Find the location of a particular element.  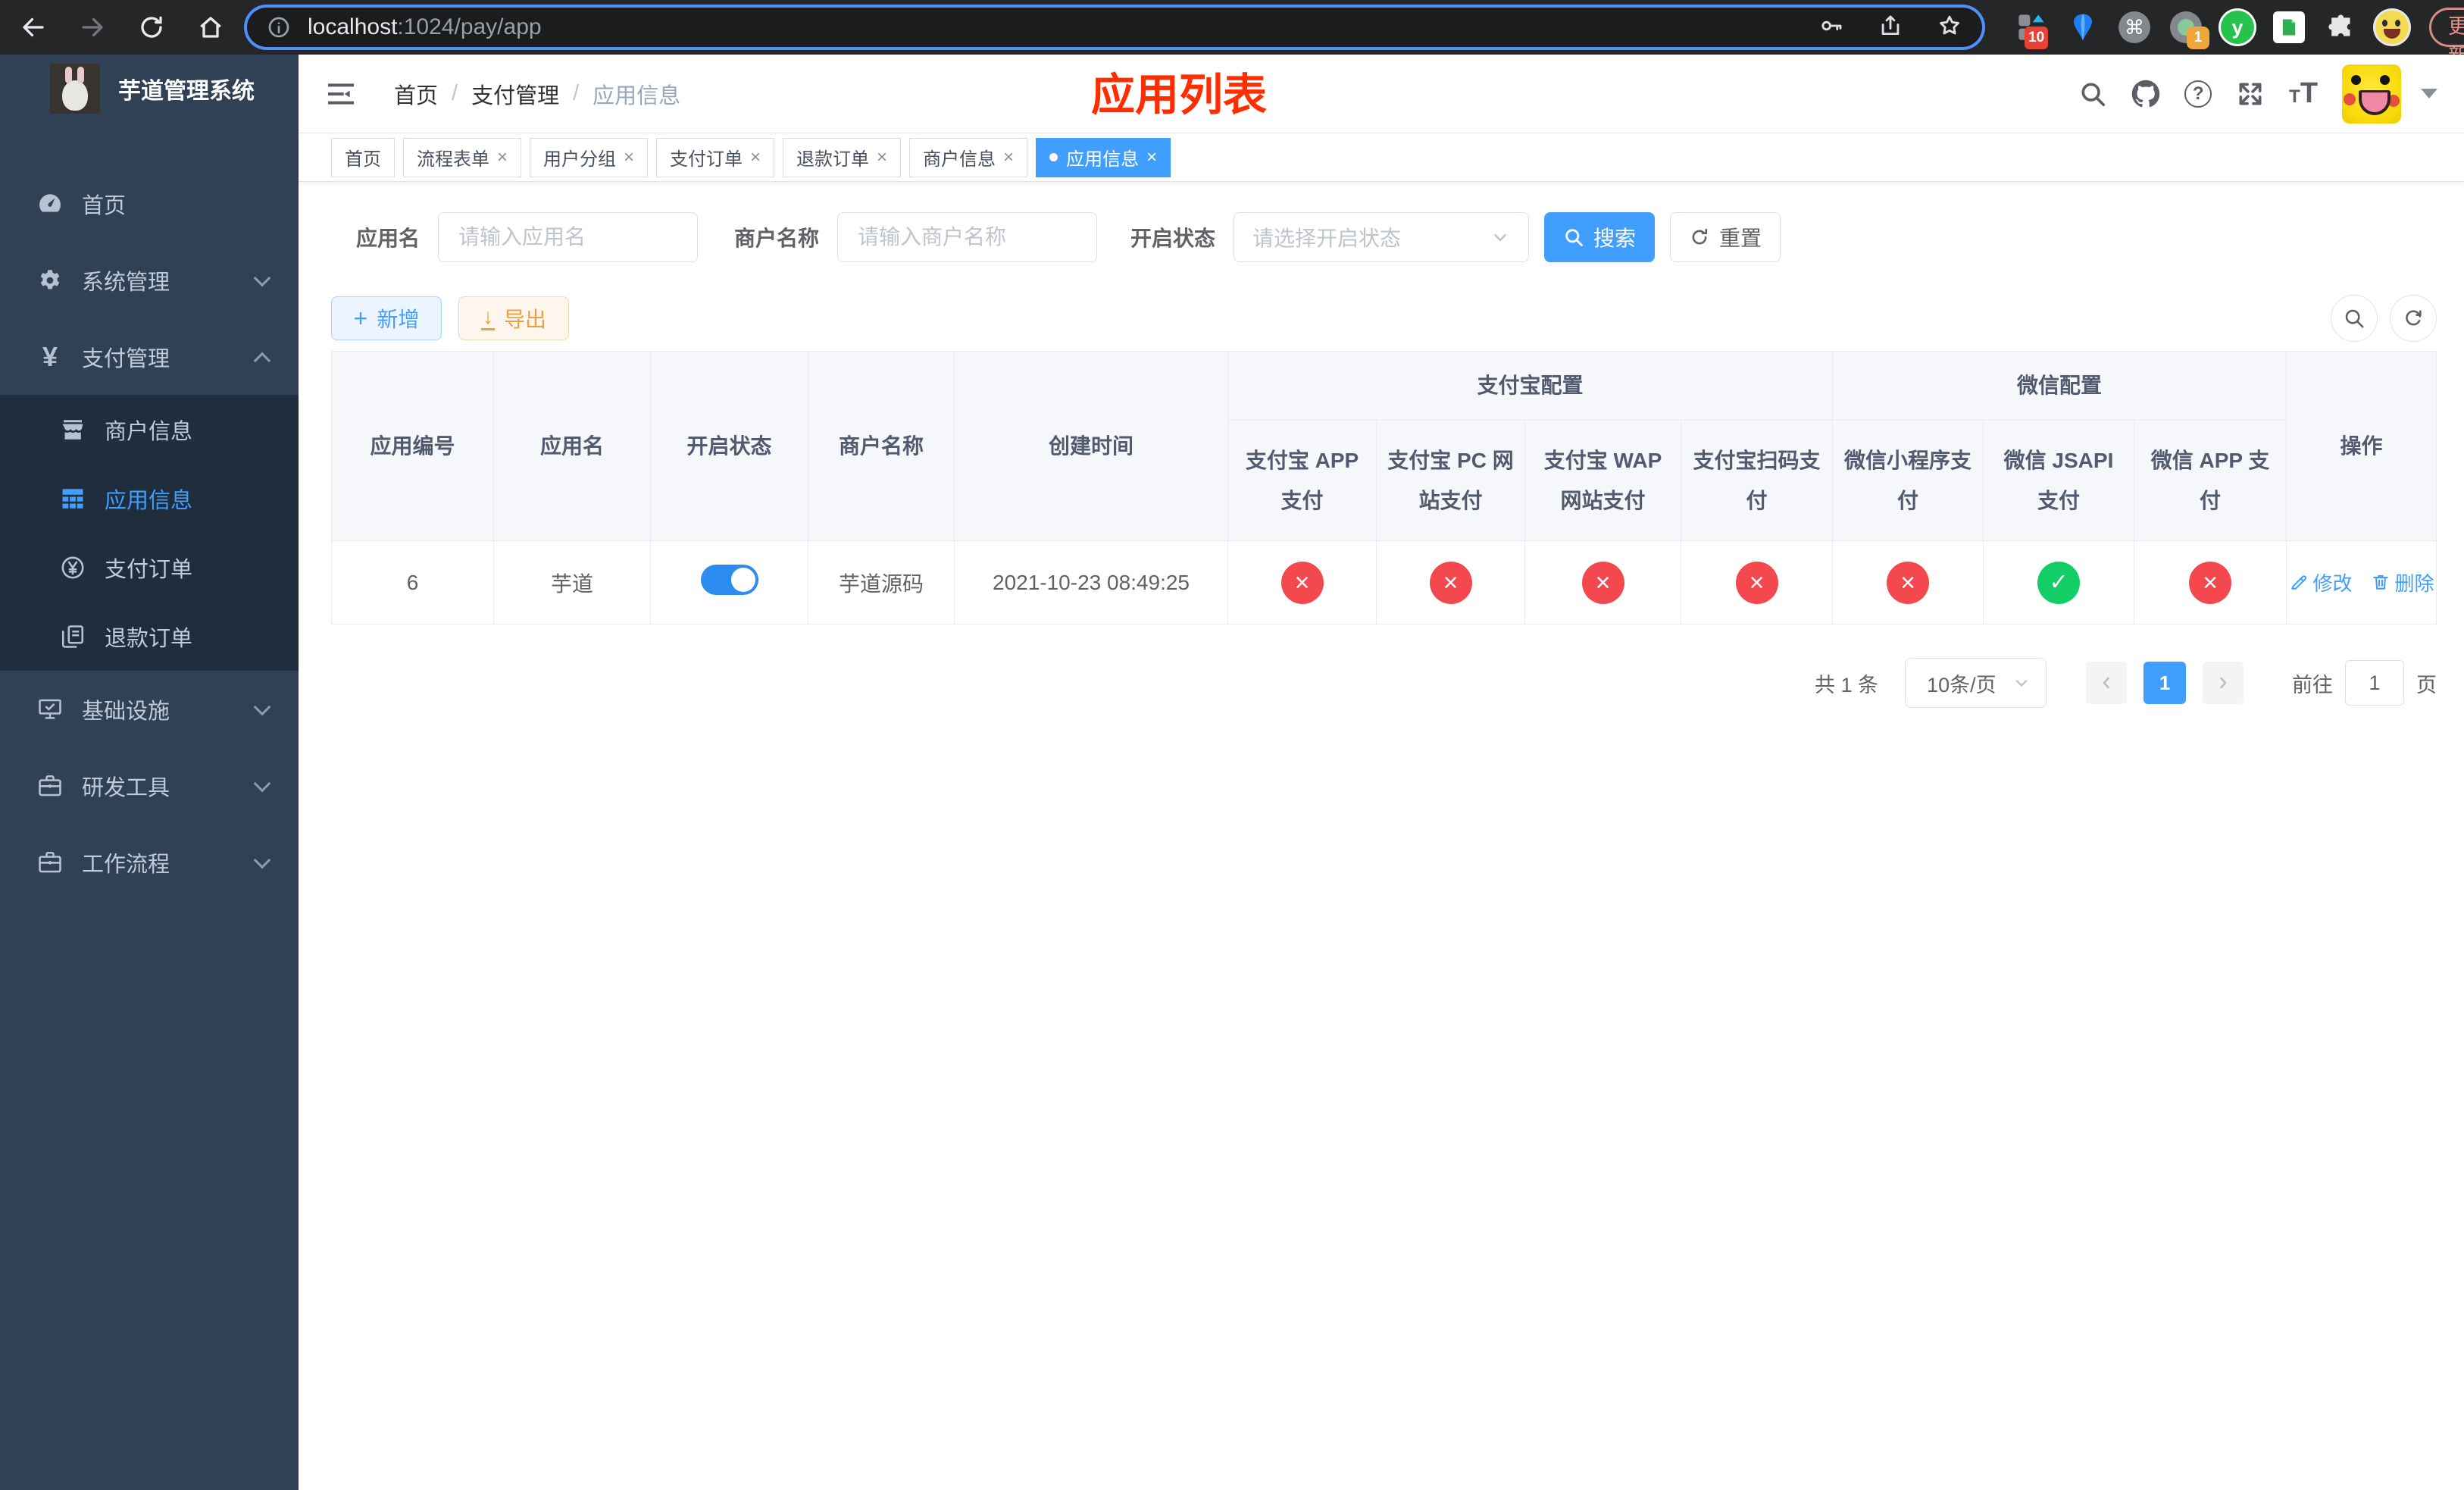

extension-badge: 1 is located at coordinates (2198, 38).